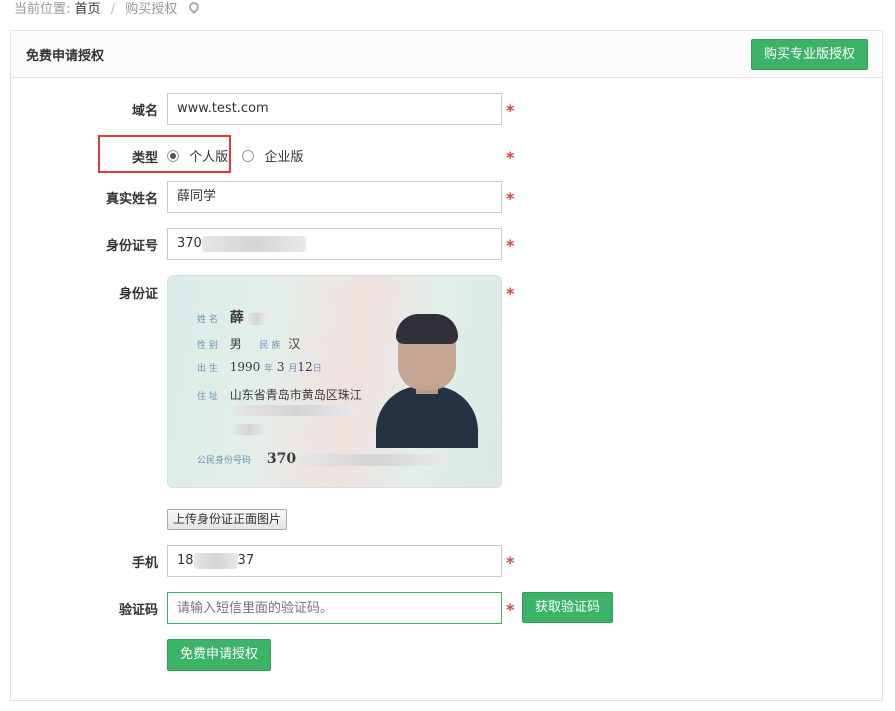  Describe the element at coordinates (138, 294) in the screenshot. I see `id-card-label: 身份证` at that location.